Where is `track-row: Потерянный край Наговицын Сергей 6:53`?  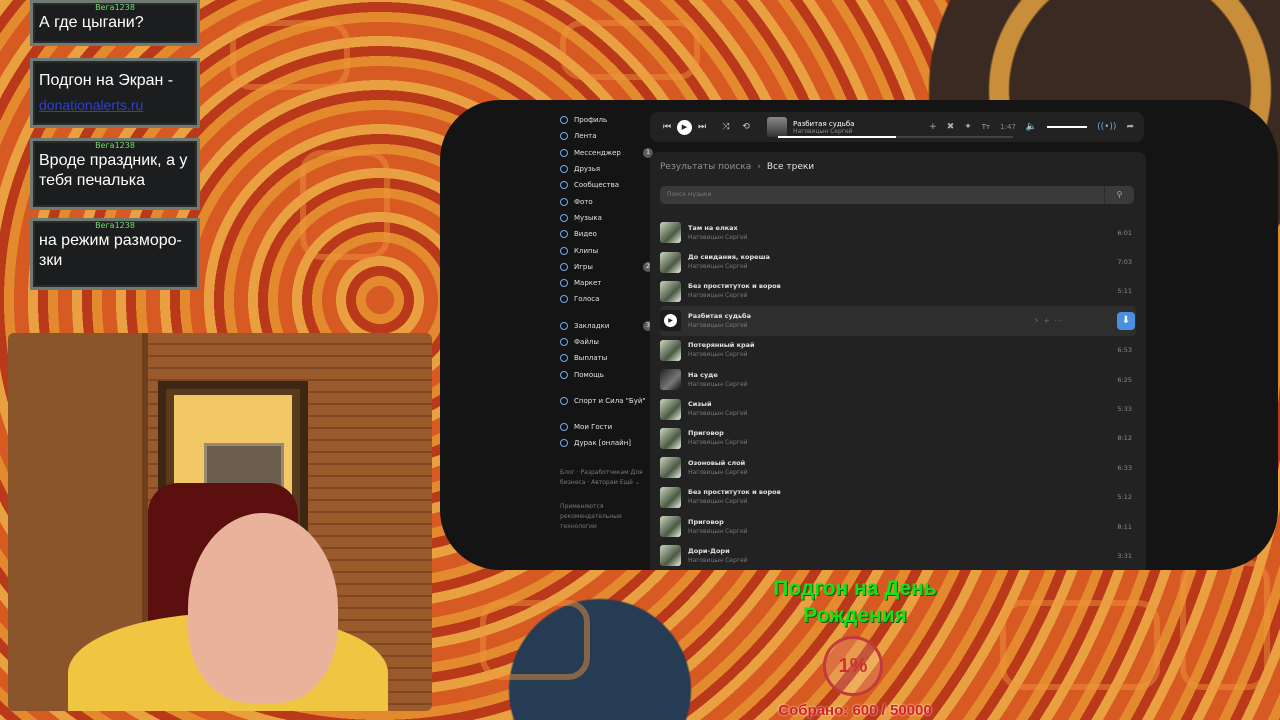 track-row: Потерянный край Наговицын Сергей 6:53 is located at coordinates (898, 350).